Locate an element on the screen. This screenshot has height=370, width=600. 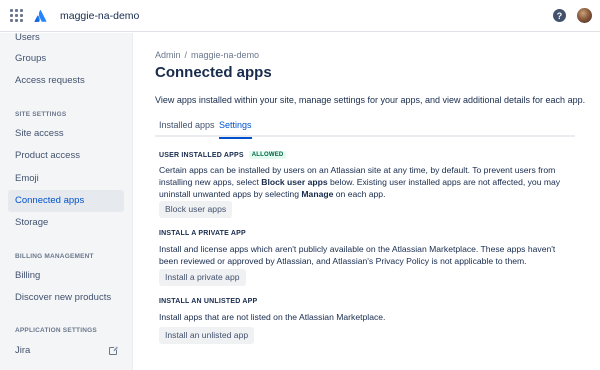
description-bold-manage: Manage is located at coordinates (317, 194).